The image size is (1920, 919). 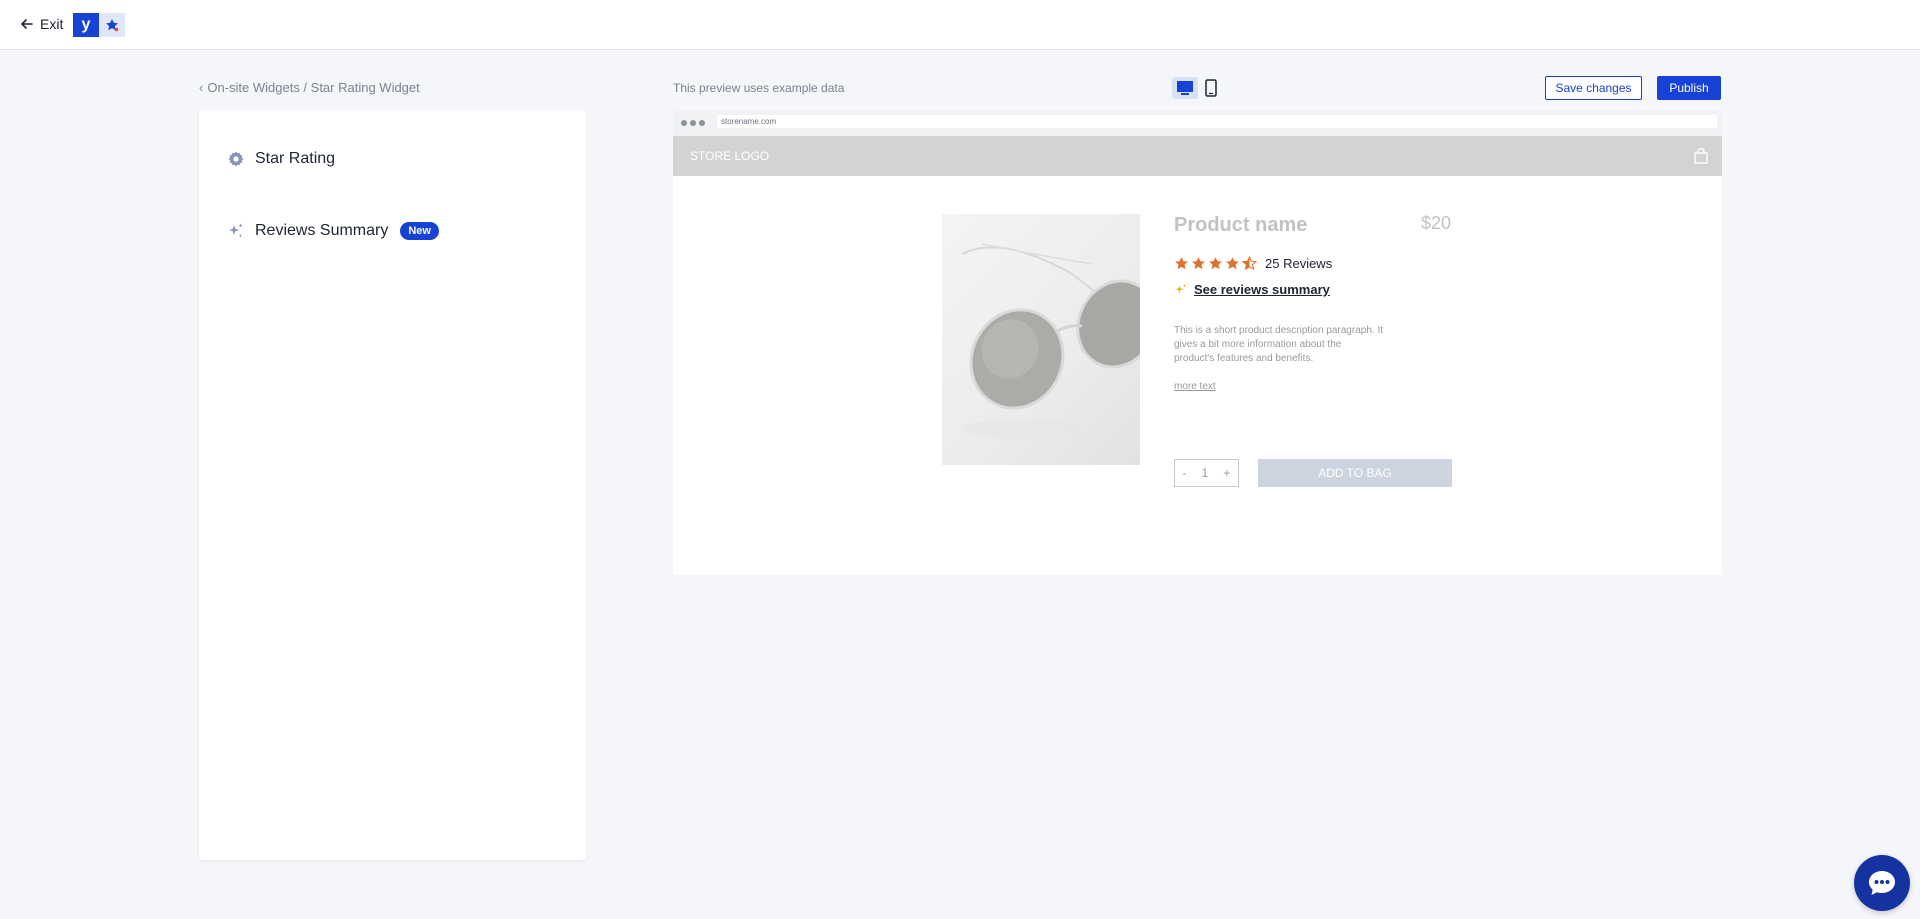 I want to click on desktop-icon, so click(x=1185, y=88).